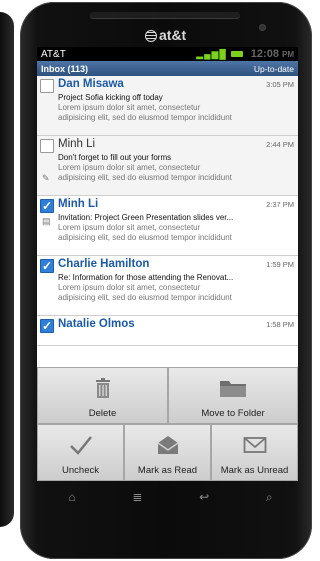 The height and width of the screenshot is (561, 320). Describe the element at coordinates (269, 497) in the screenshot. I see `search-icon: ⌕` at that location.